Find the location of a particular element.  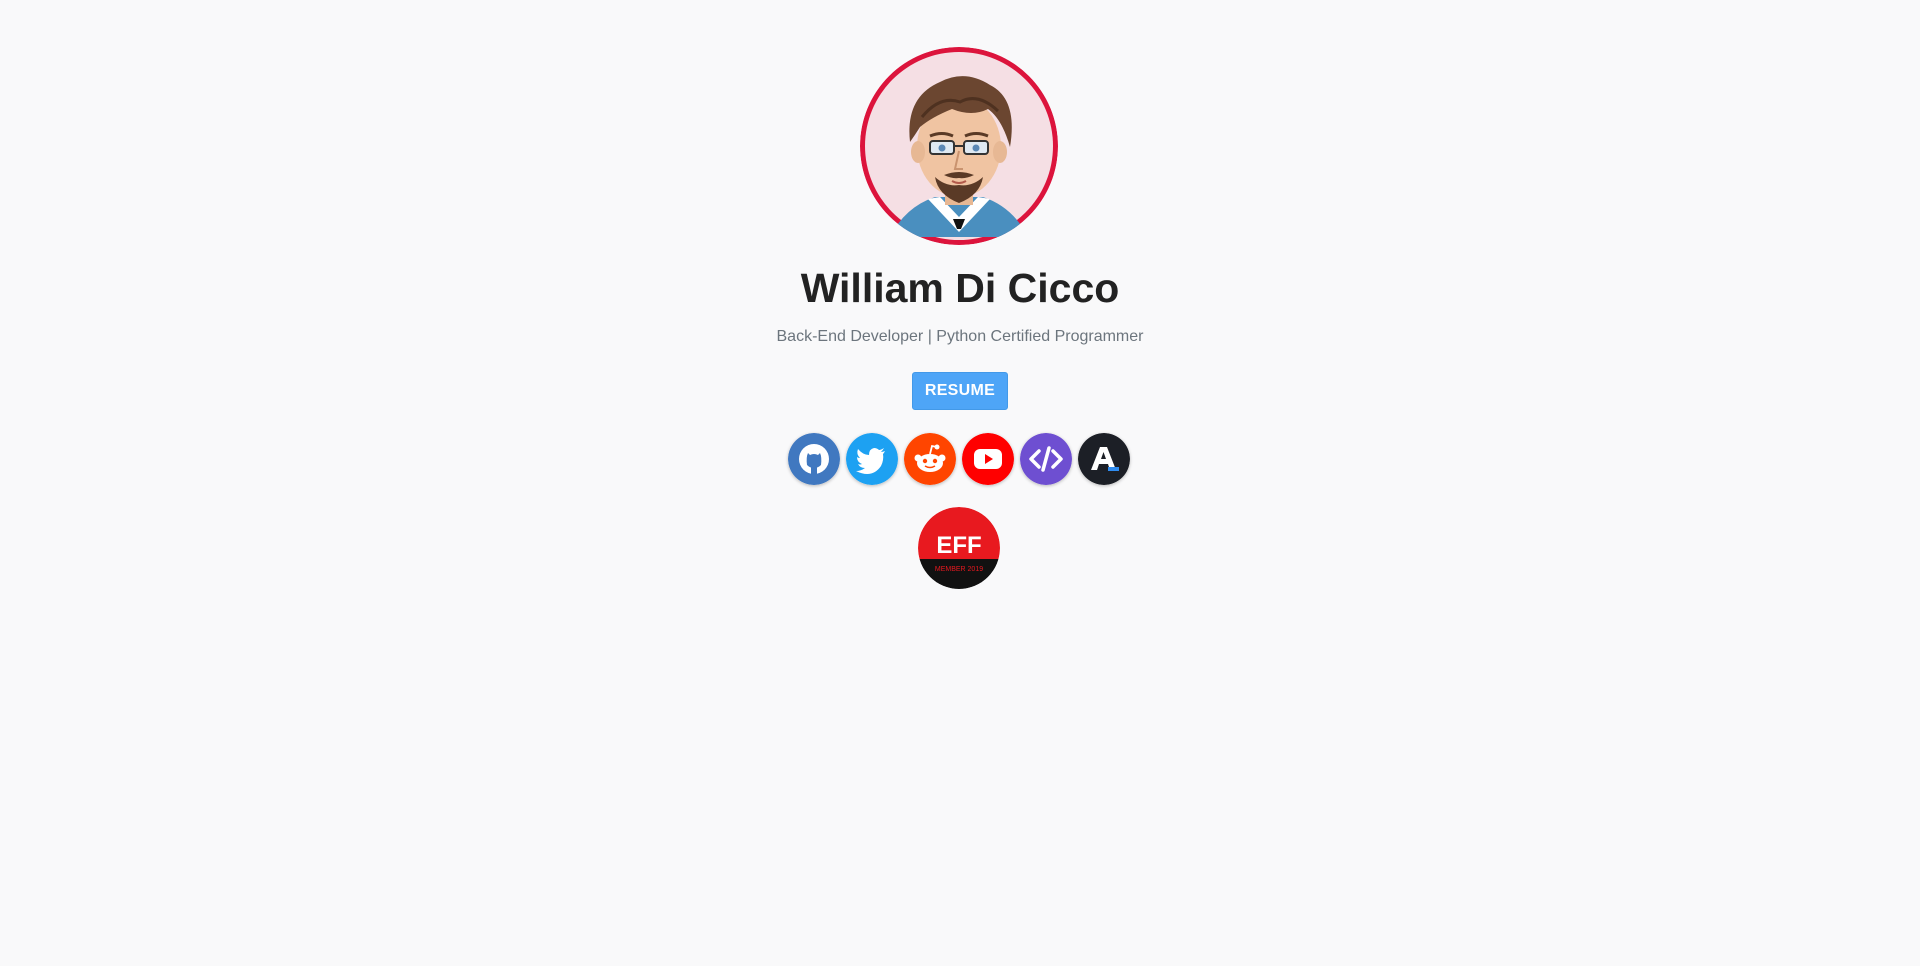

github-icon is located at coordinates (814, 459).